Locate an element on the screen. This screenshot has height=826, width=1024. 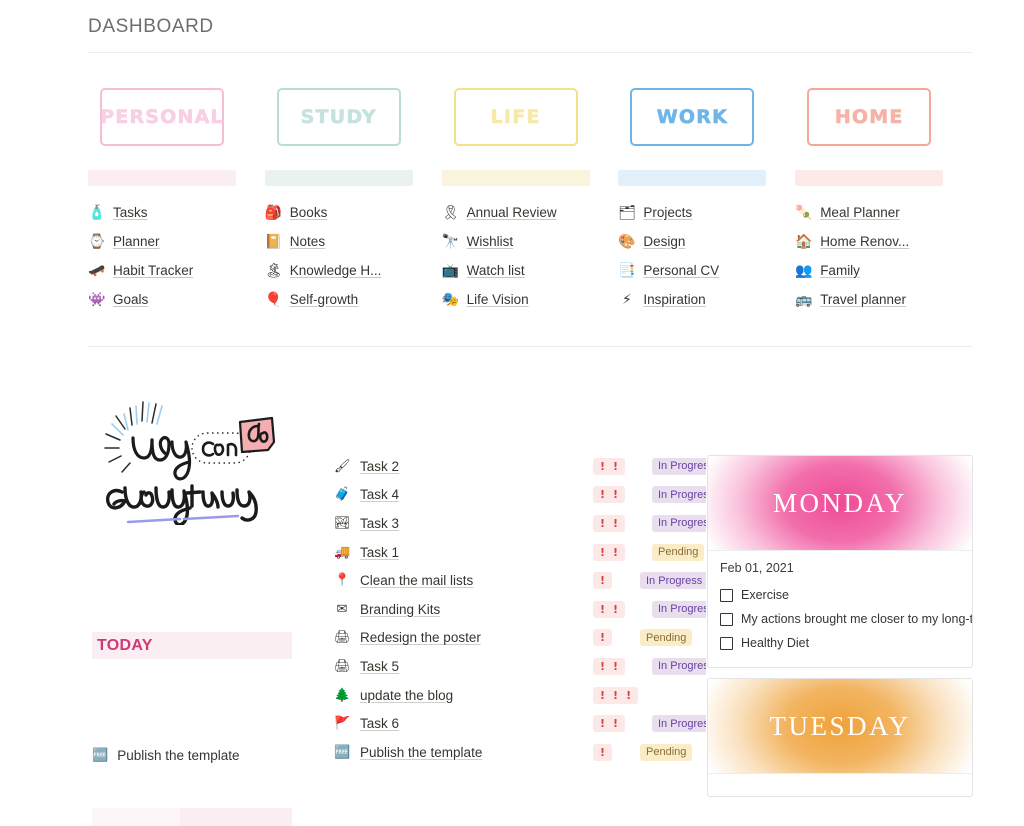
spray-bottle-icon: 🧴 is located at coordinates (97, 212).